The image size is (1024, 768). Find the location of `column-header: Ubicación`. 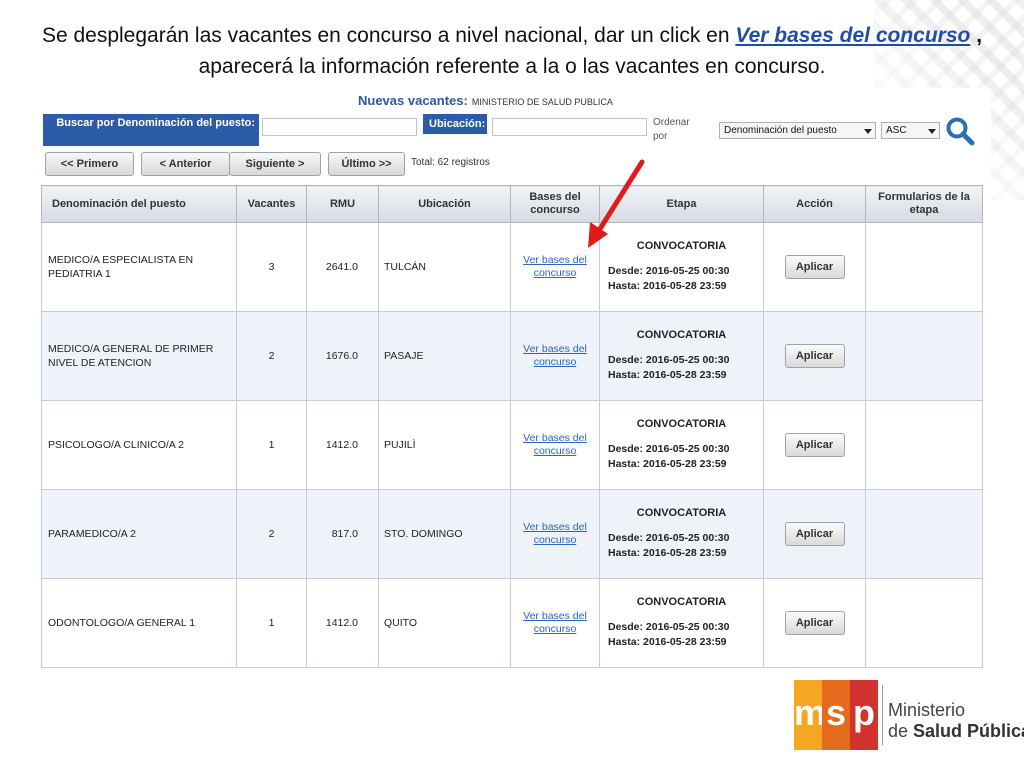

column-header: Ubicación is located at coordinates (444, 204).